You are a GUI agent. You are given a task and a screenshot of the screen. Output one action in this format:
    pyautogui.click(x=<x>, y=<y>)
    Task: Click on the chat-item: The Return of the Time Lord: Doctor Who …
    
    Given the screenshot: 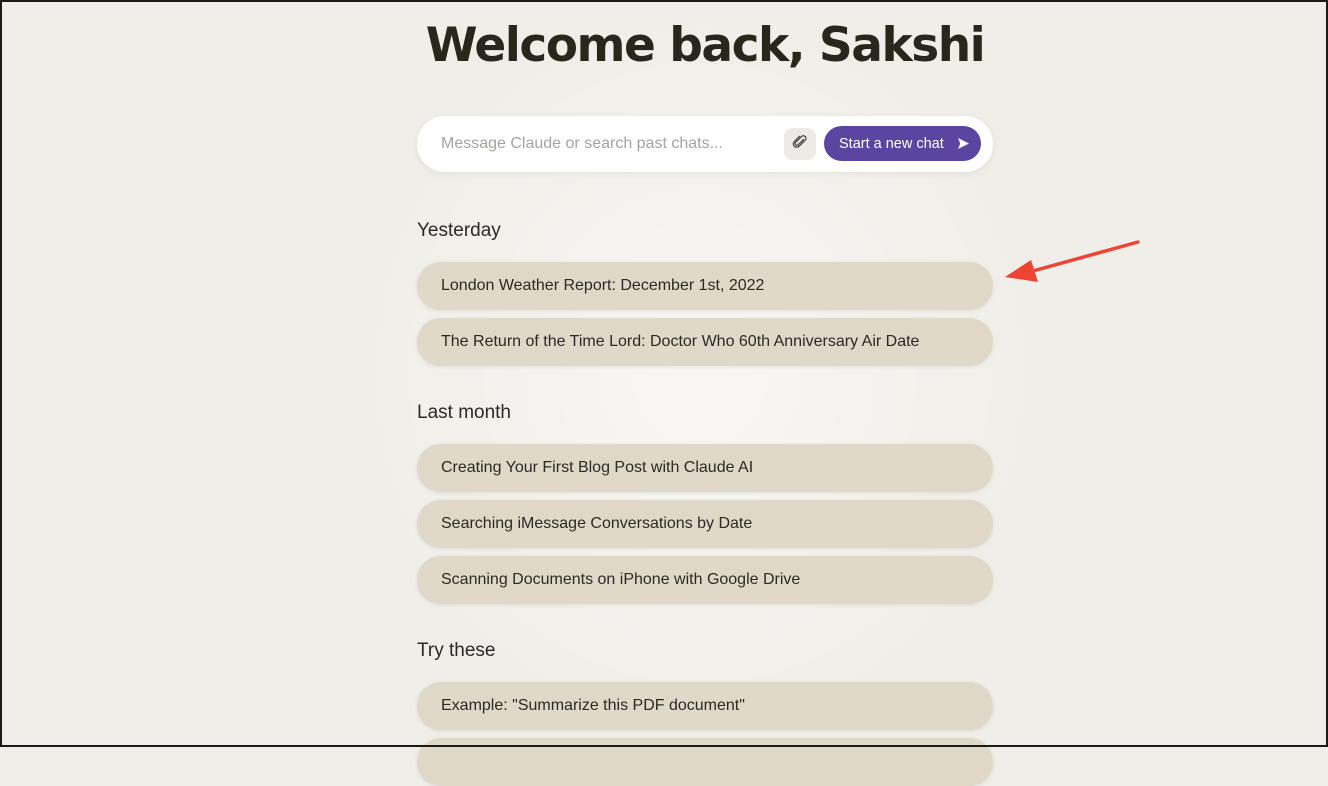 What is the action you would take?
    pyautogui.click(x=705, y=342)
    